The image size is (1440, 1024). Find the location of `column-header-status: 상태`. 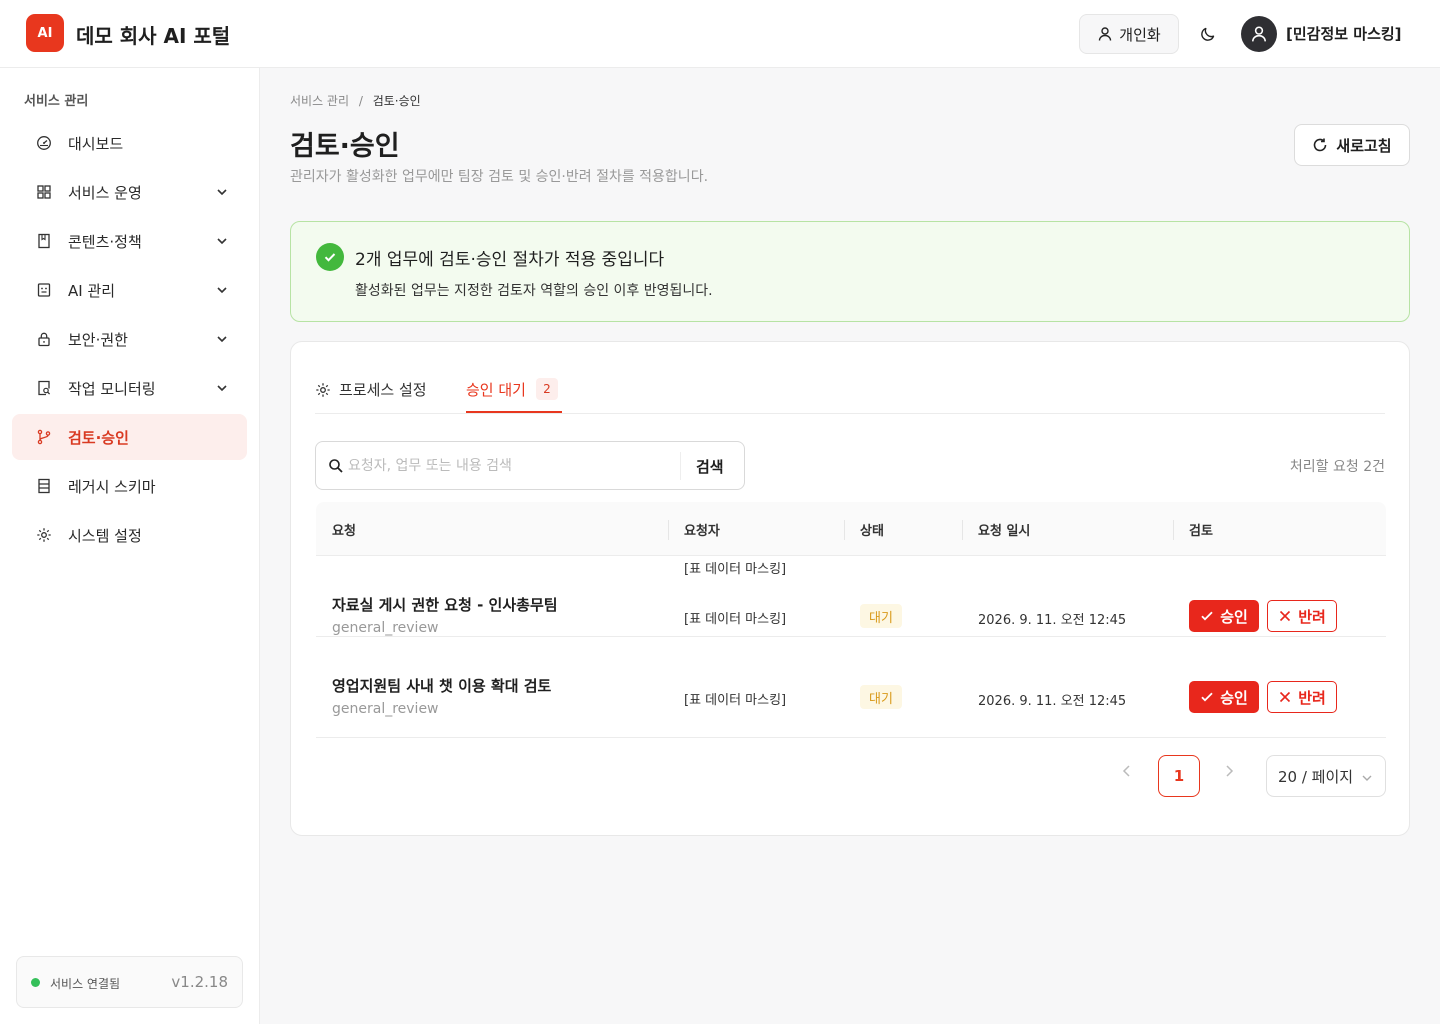

column-header-status: 상태 is located at coordinates (872, 531).